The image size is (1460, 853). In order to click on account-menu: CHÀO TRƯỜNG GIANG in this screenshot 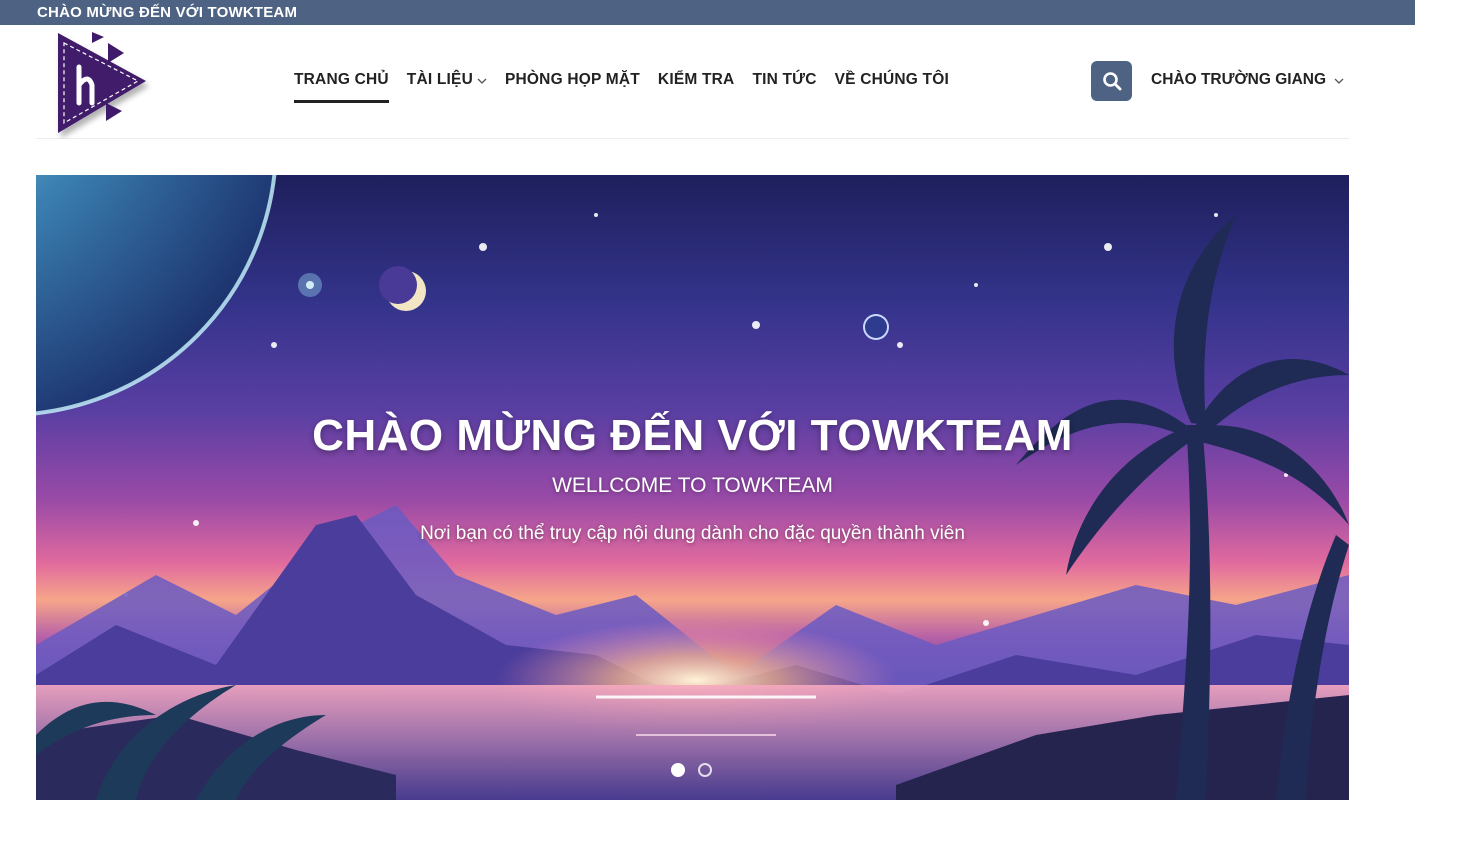, I will do `click(1247, 80)`.